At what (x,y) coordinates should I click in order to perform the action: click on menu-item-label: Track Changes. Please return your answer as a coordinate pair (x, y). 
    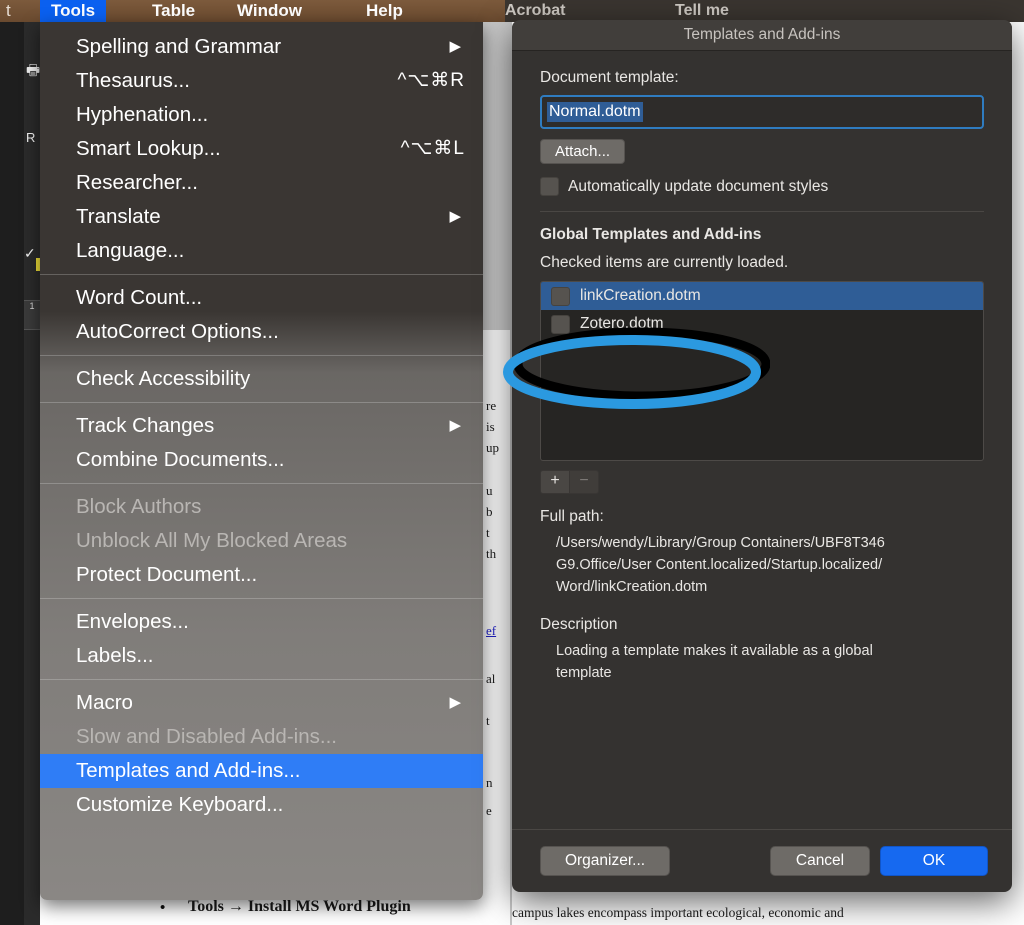
    Looking at the image, I should click on (145, 425).